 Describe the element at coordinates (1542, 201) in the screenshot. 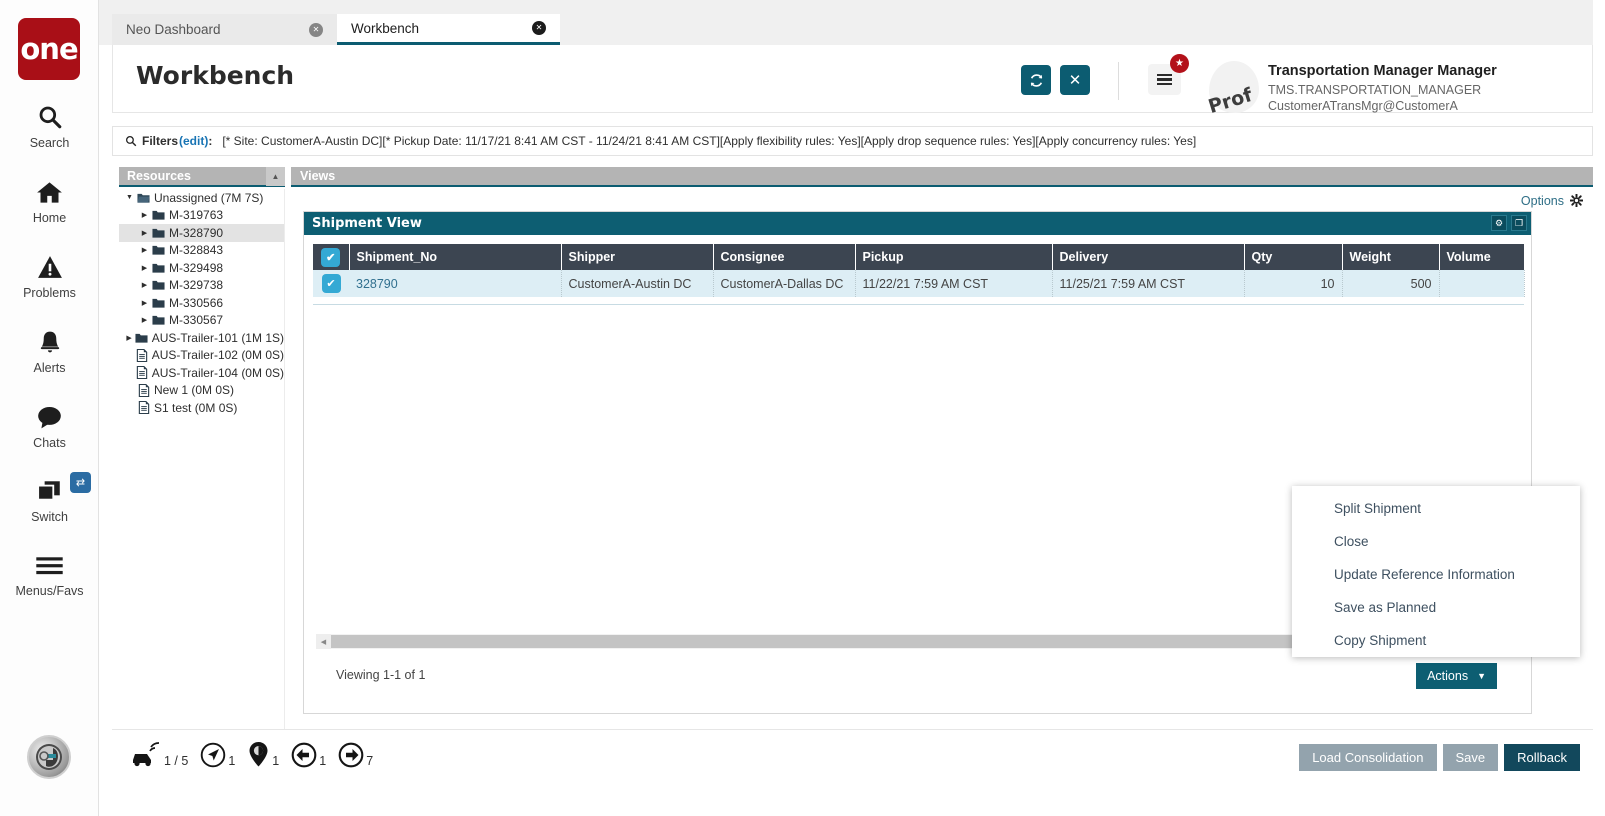

I see `options-link: Options` at that location.